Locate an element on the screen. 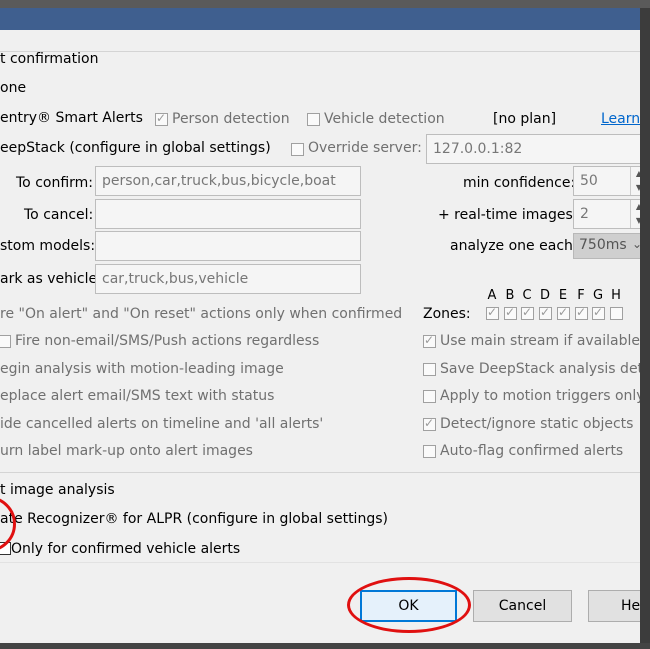 Image resolution: width=650 pixels, height=649 pixels. override-server-label: Override server: is located at coordinates (365, 148).